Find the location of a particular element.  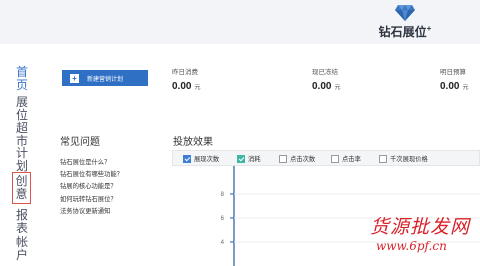

sidebar-item-plan: 计划 is located at coordinates (22, 160).